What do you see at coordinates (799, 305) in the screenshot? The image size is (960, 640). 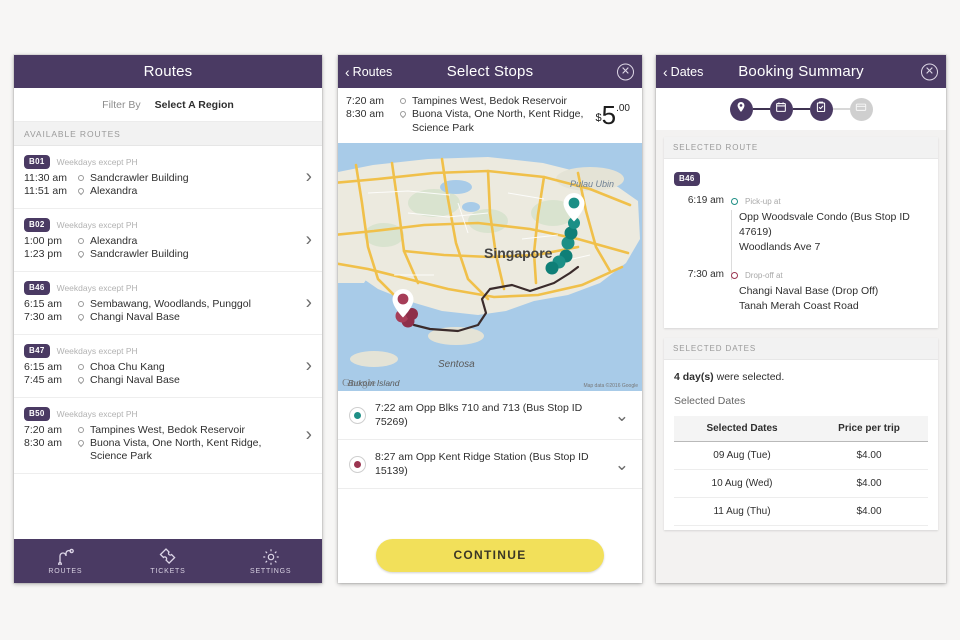 I see `dropoff-line2: Tanah Merah Coast Road` at bounding box center [799, 305].